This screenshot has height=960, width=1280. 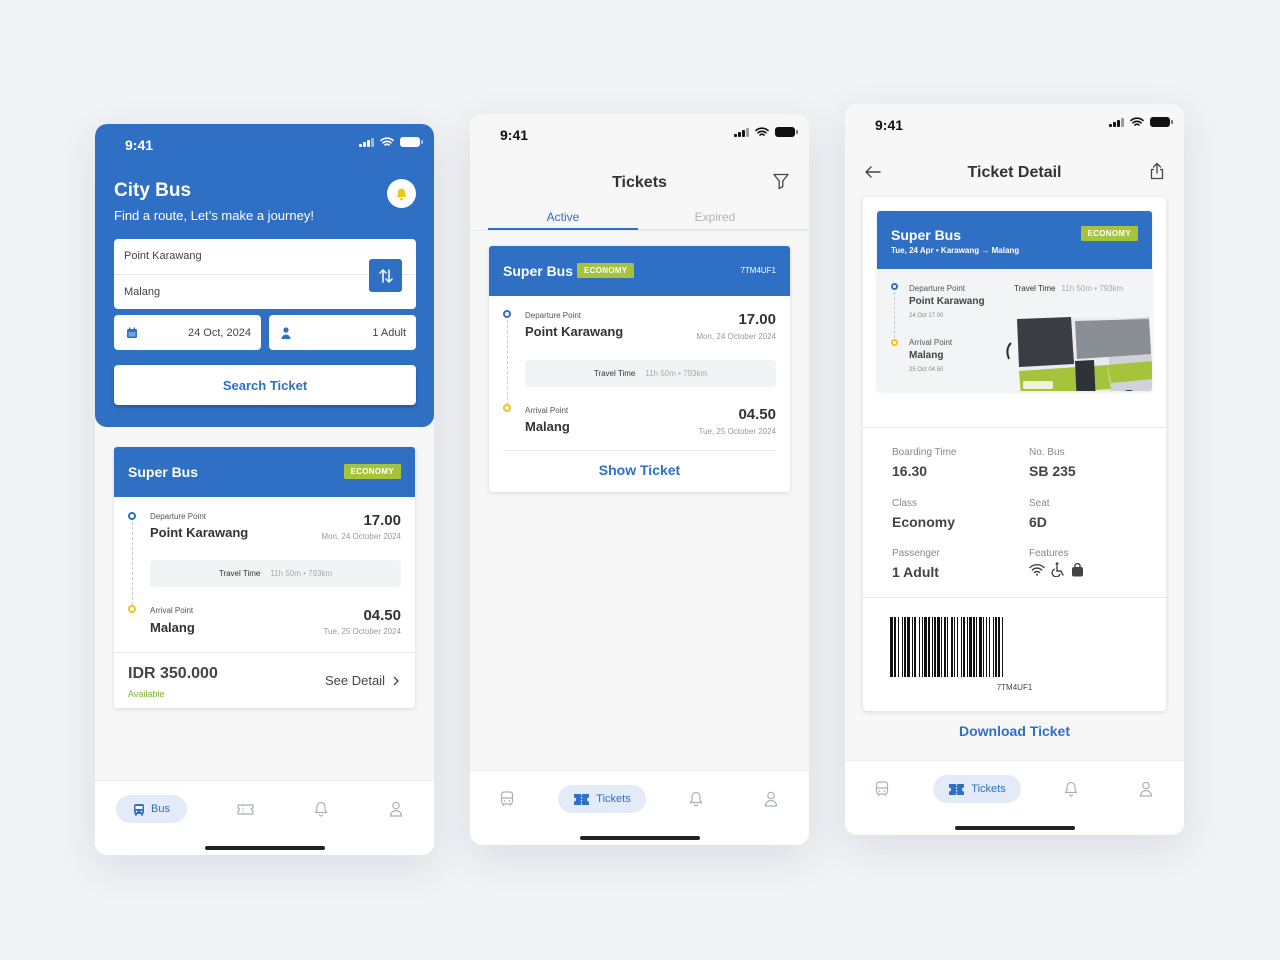 I want to click on filter-icon, so click(x=781, y=181).